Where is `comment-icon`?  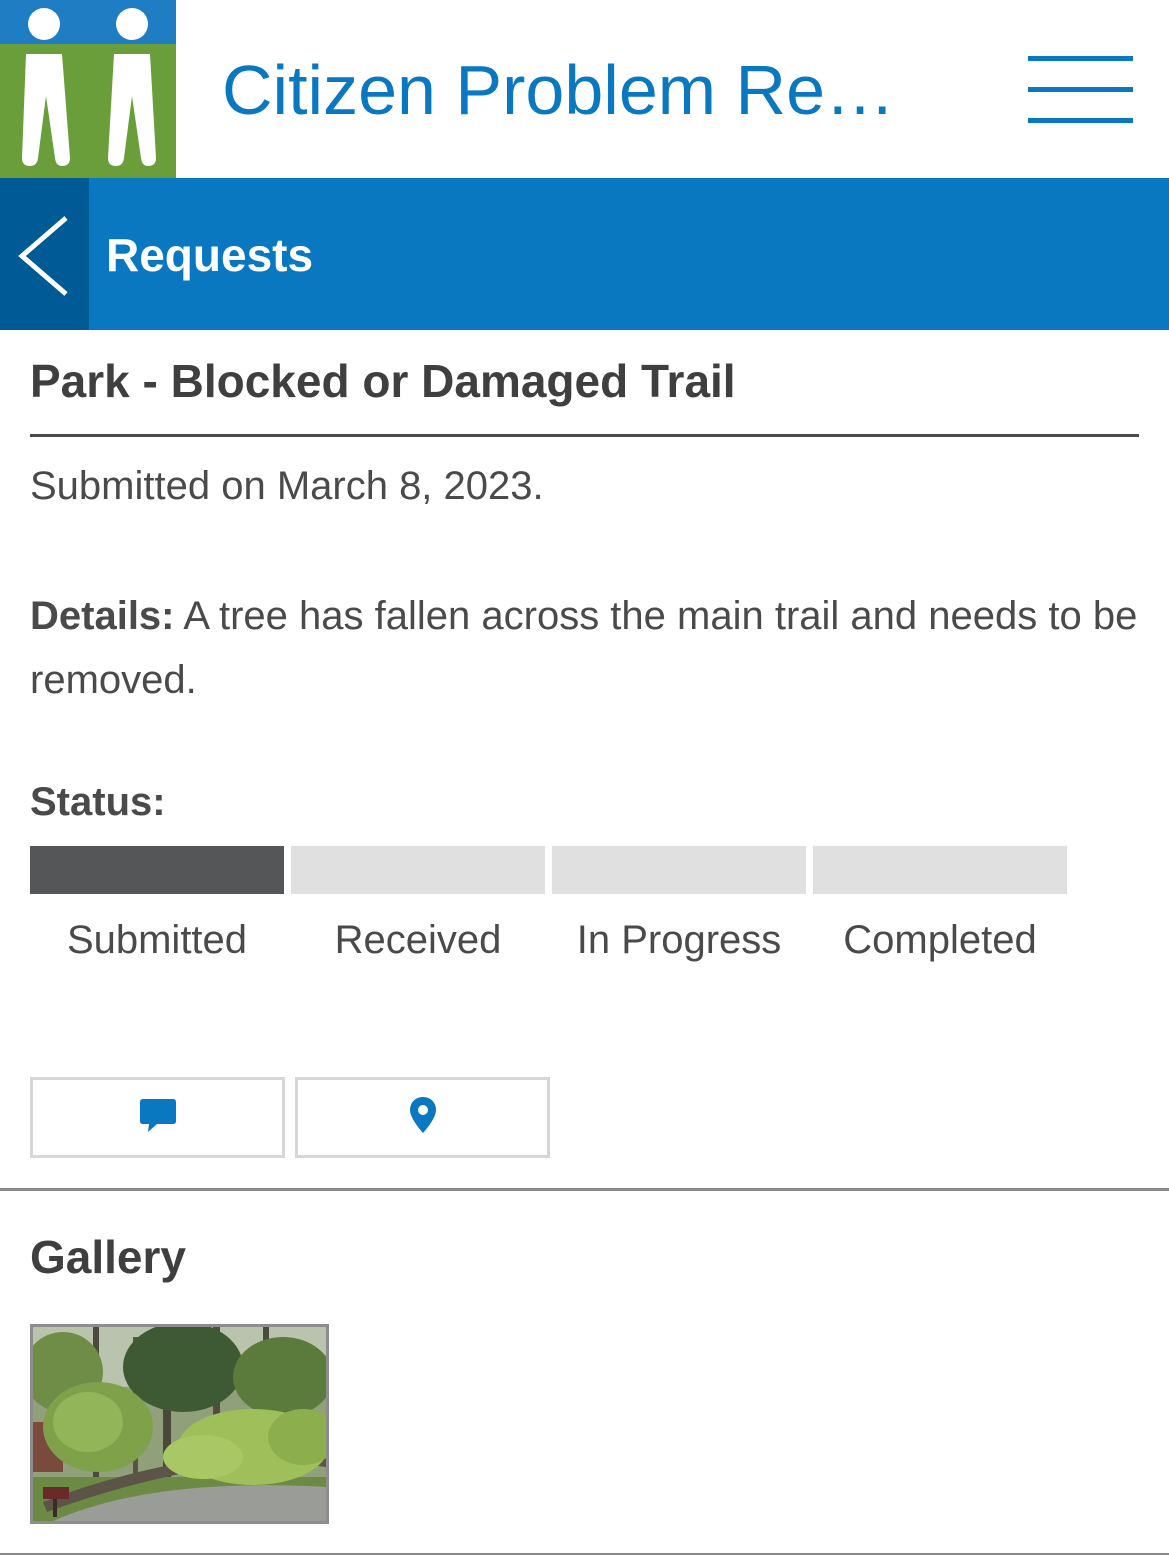 comment-icon is located at coordinates (158, 1115).